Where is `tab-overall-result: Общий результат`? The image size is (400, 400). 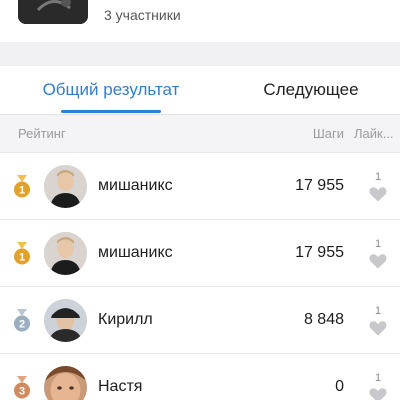 tab-overall-result: Общий результат is located at coordinates (111, 90).